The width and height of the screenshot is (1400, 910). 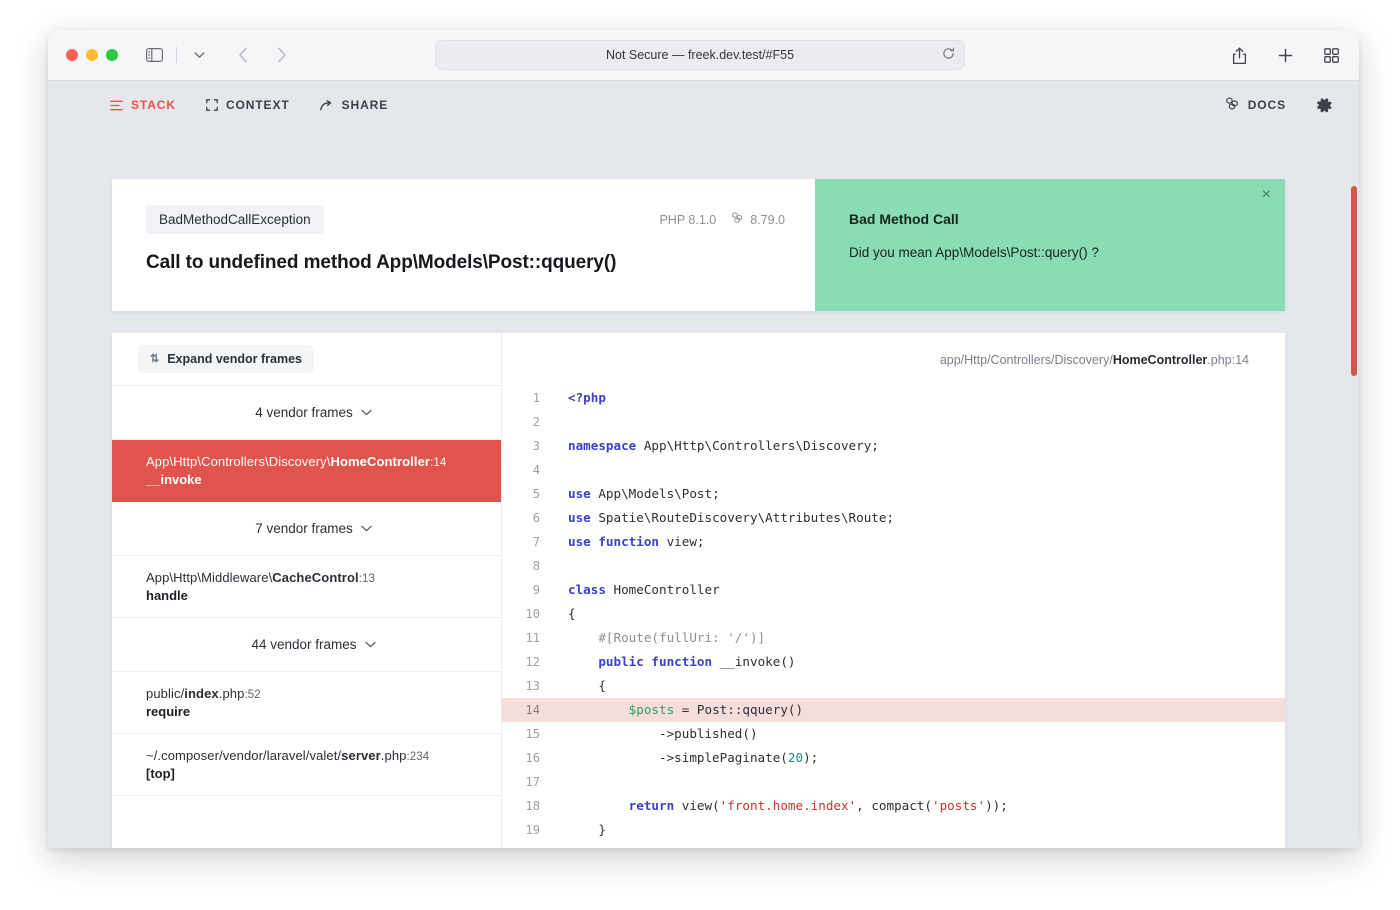 I want to click on page-scrollbar-track, so click(x=1353, y=514).